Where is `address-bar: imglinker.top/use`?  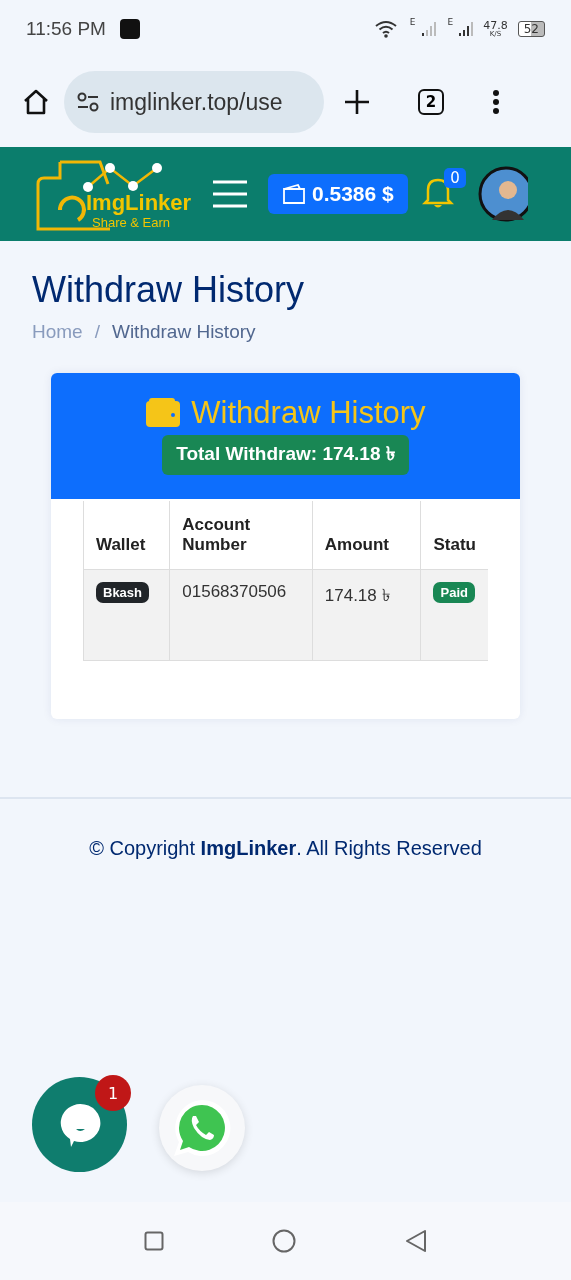
address-bar: imglinker.top/use is located at coordinates (194, 102).